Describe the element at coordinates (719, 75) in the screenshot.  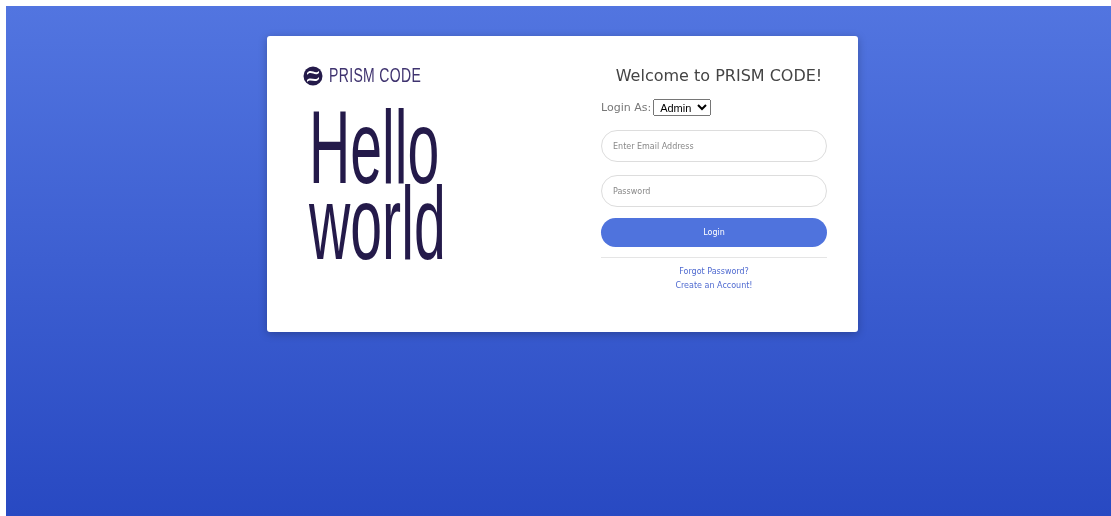
I see `welcome-title: Welcome to PRISM CODE!` at that location.